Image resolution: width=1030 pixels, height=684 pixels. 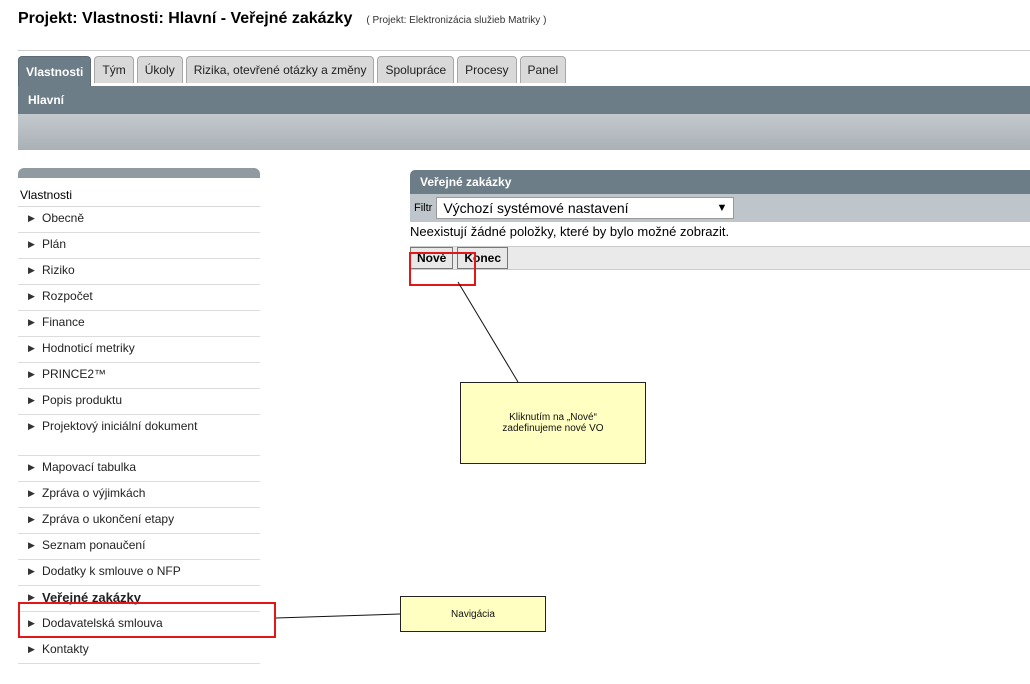 I want to click on tab-panel: Panel, so click(x=543, y=69).